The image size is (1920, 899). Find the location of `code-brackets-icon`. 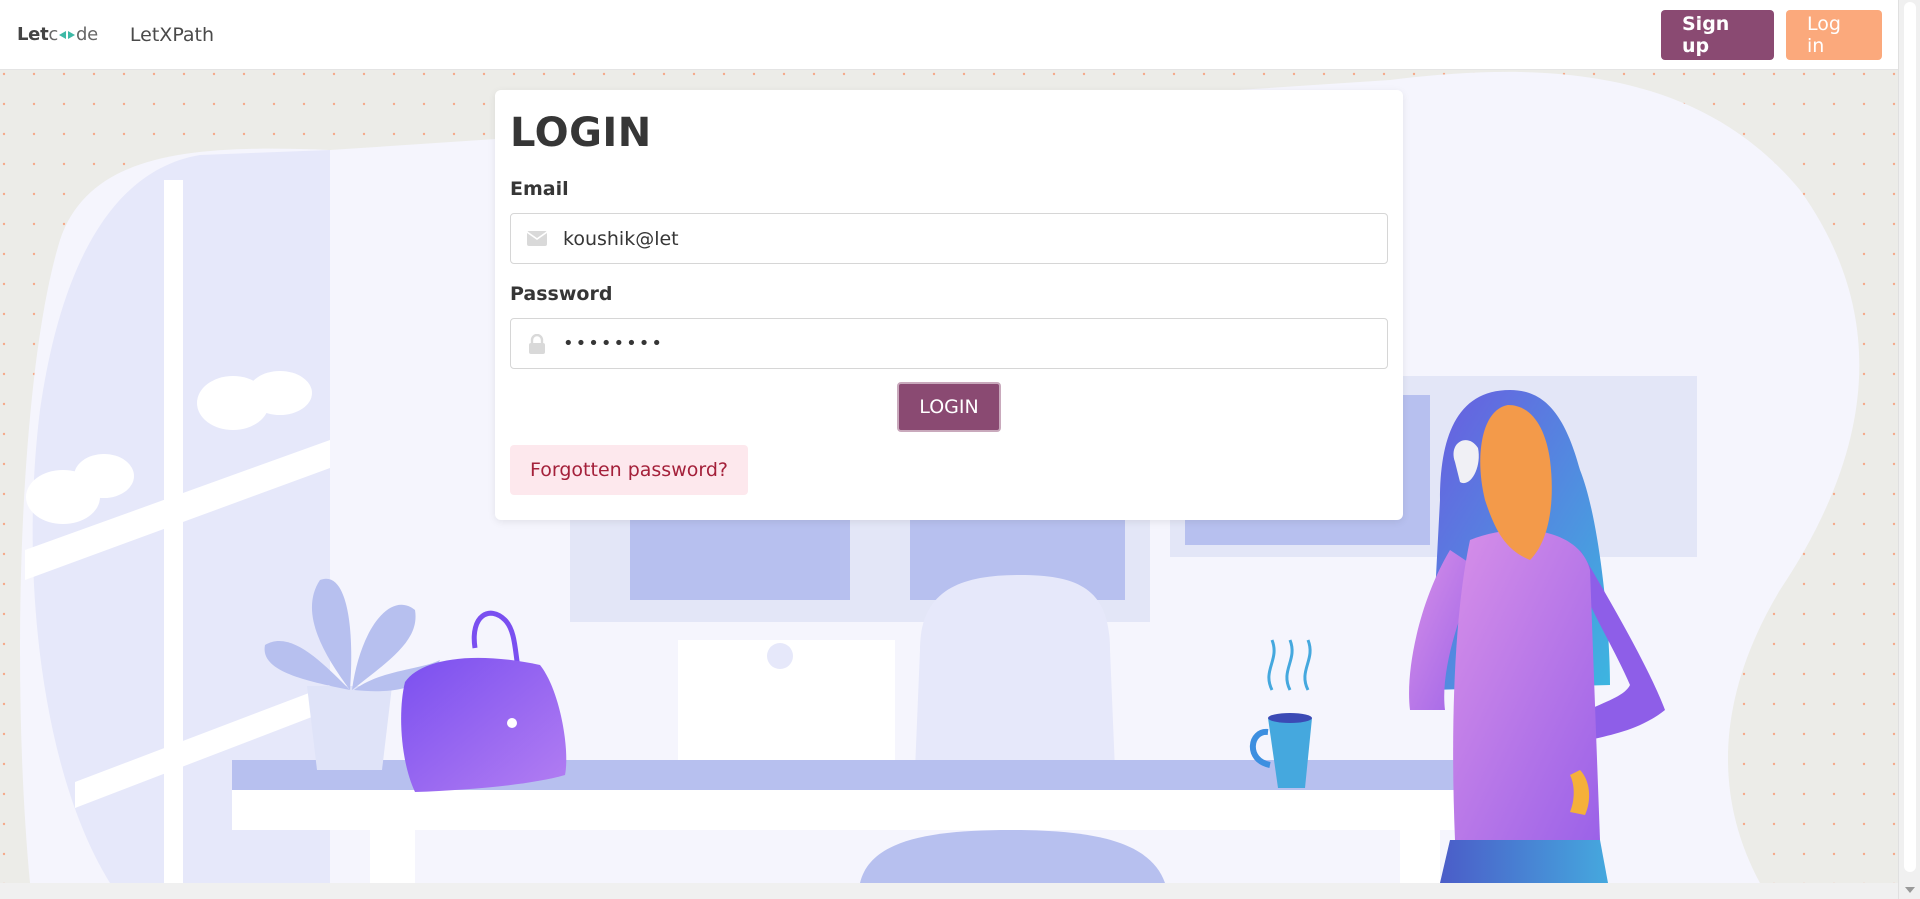

code-brackets-icon is located at coordinates (67, 35).